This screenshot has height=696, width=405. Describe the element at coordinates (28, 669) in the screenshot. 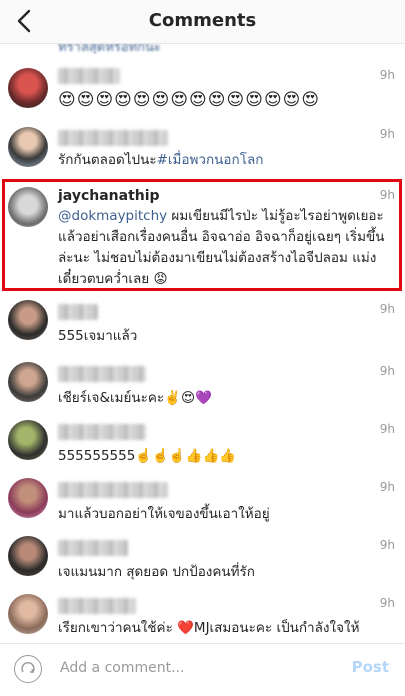

I see `camera-icon` at that location.